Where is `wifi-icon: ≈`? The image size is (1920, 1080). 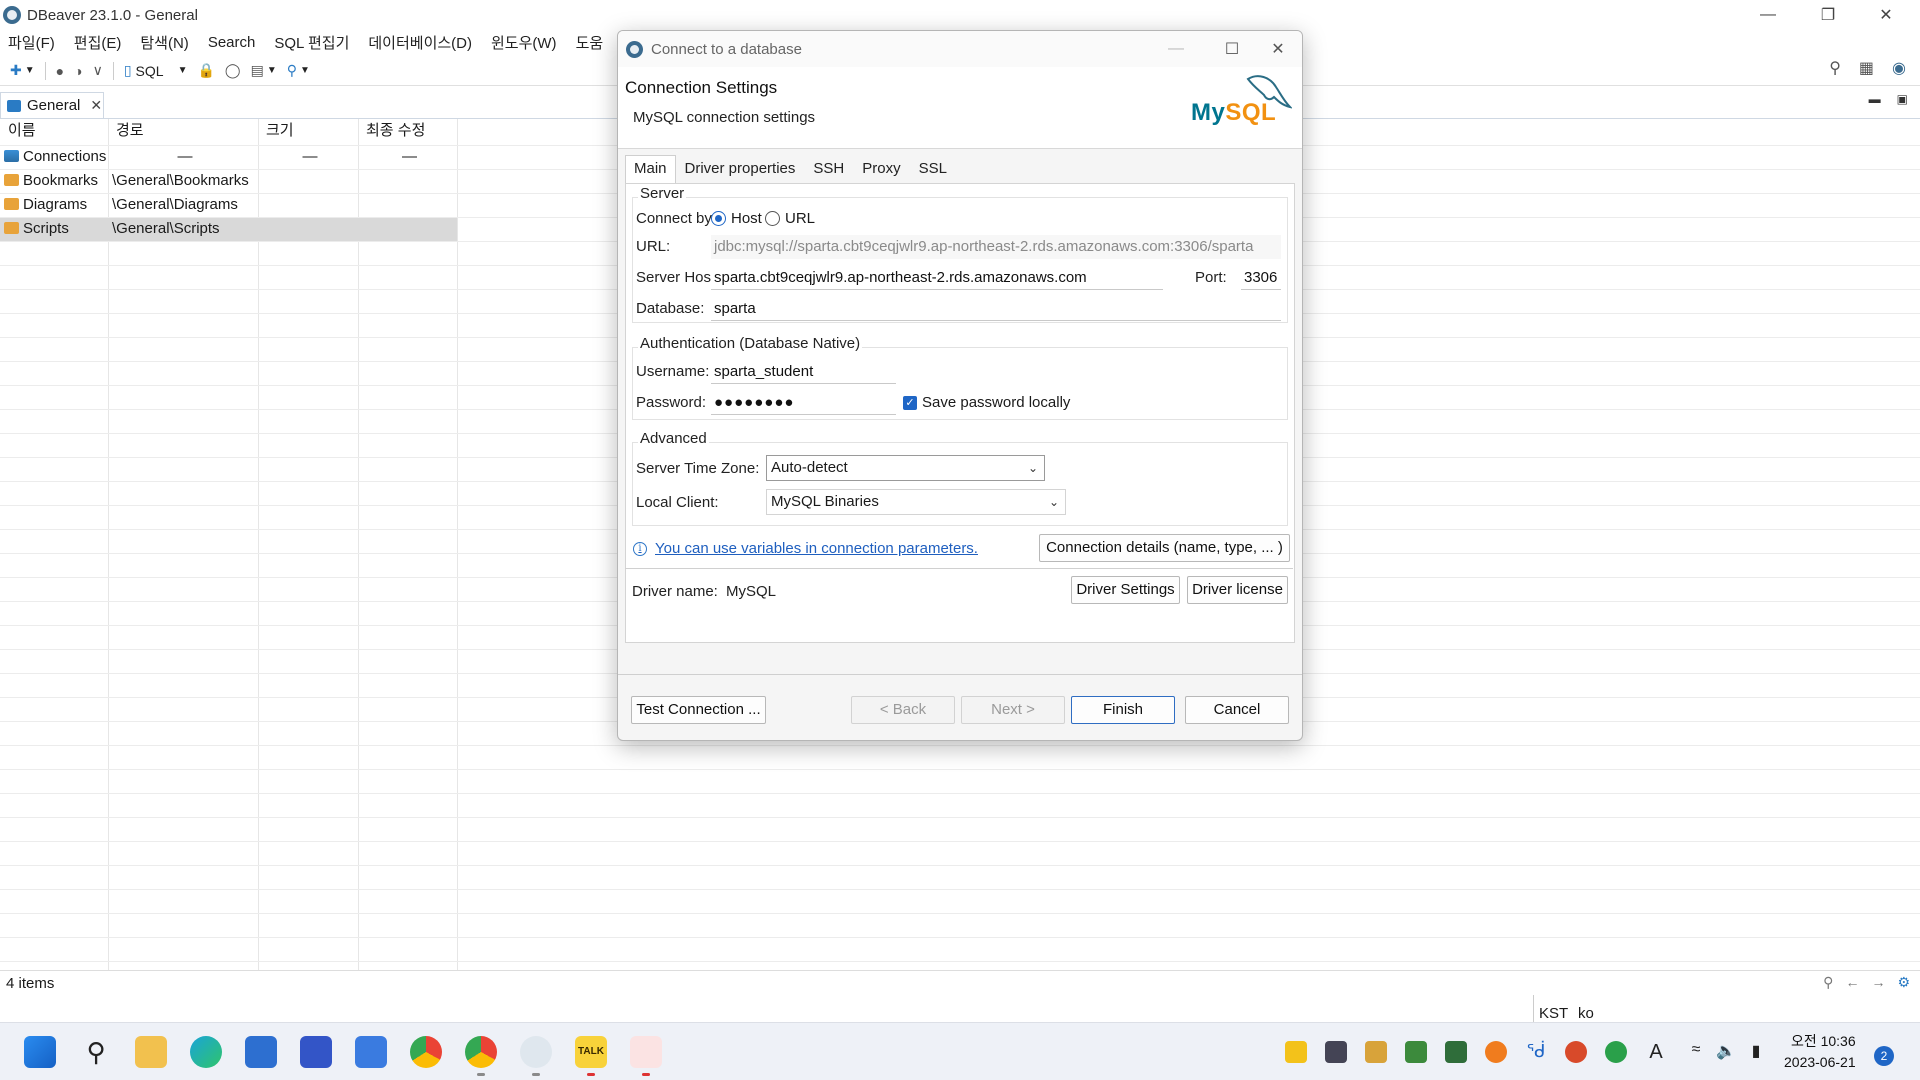
wifi-icon: ≈ is located at coordinates (1696, 1052).